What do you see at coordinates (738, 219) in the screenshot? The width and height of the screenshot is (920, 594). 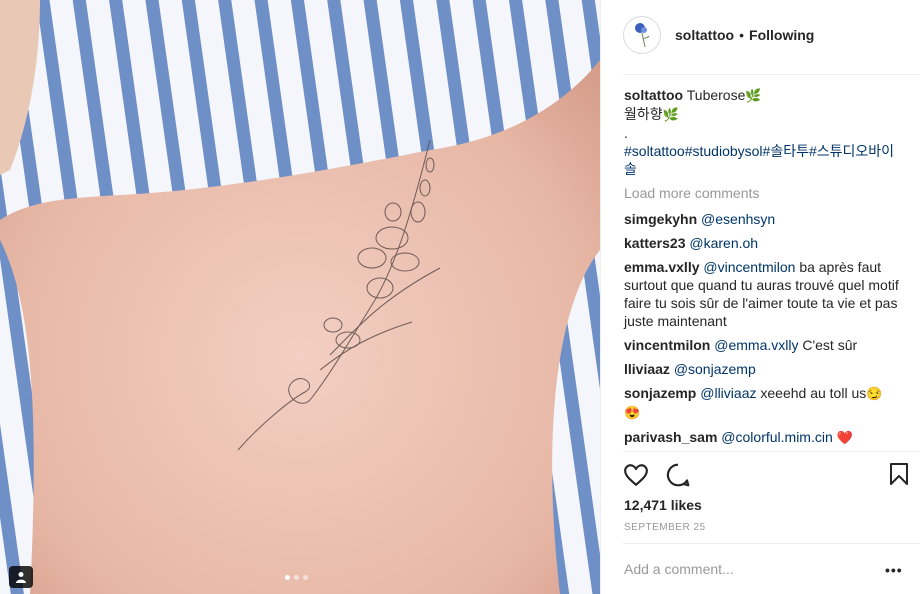 I see `comment-mention: @esenhsyn` at bounding box center [738, 219].